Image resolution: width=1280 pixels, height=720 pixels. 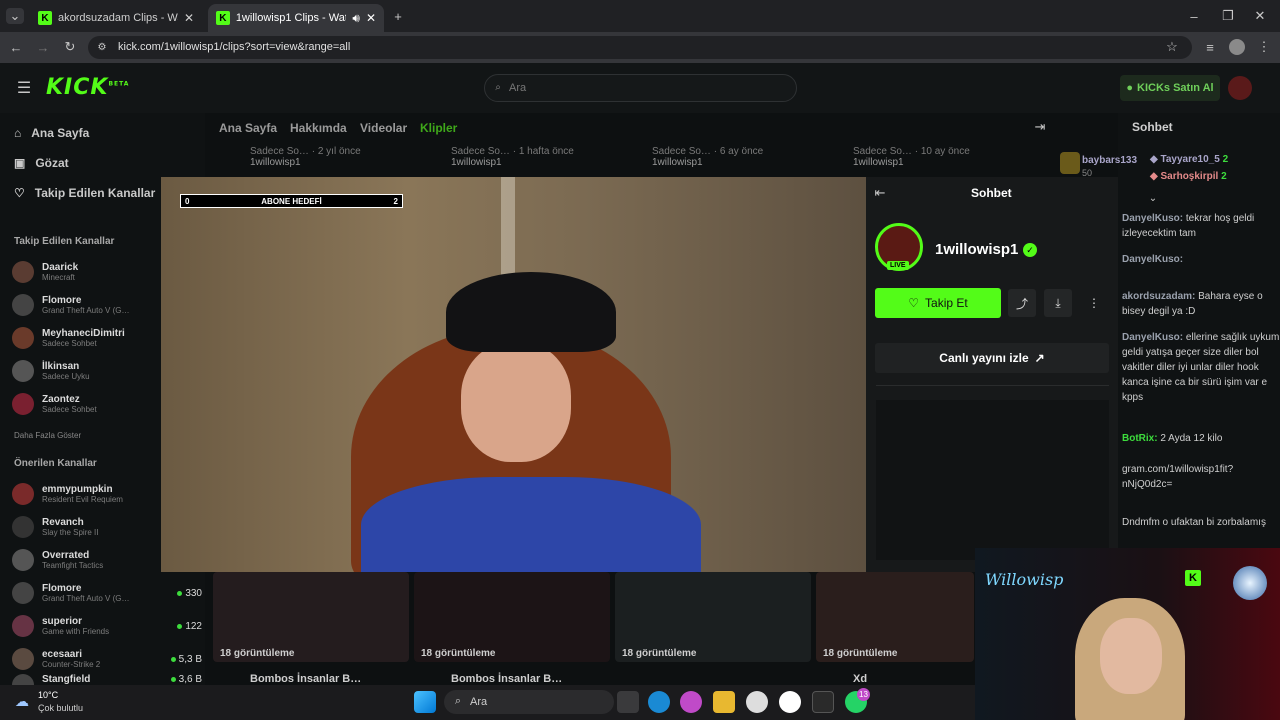 I want to click on weather-desc: Çok bulutlu, so click(x=60, y=708).